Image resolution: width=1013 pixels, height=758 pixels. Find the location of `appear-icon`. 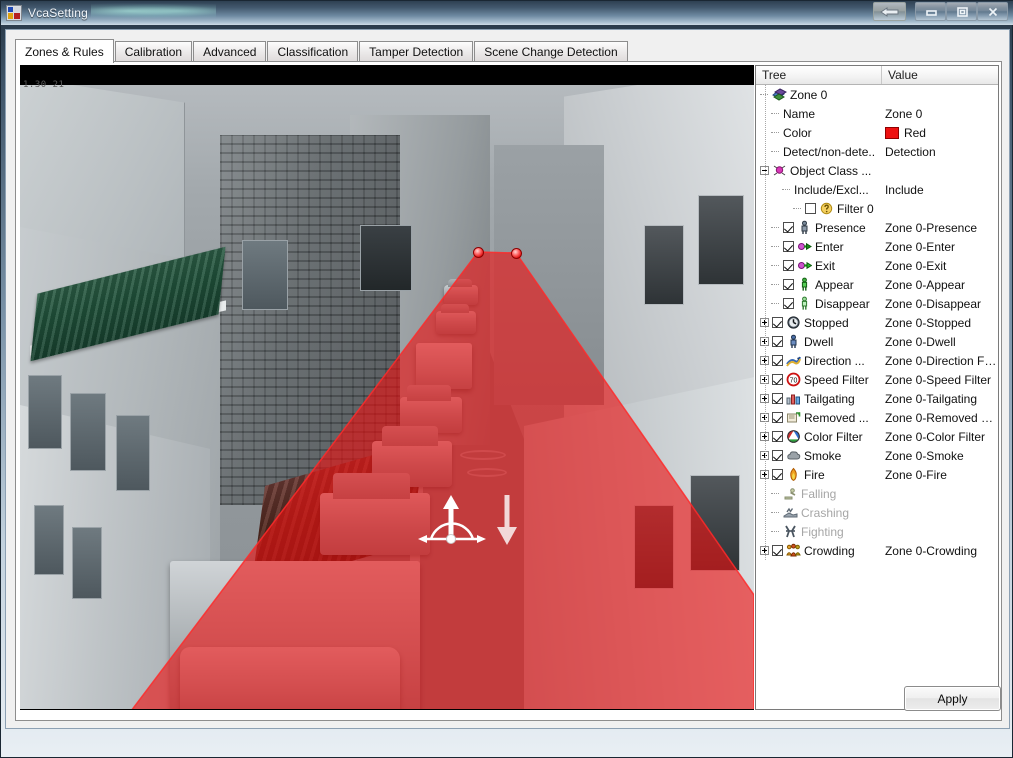

appear-icon is located at coordinates (804, 284).